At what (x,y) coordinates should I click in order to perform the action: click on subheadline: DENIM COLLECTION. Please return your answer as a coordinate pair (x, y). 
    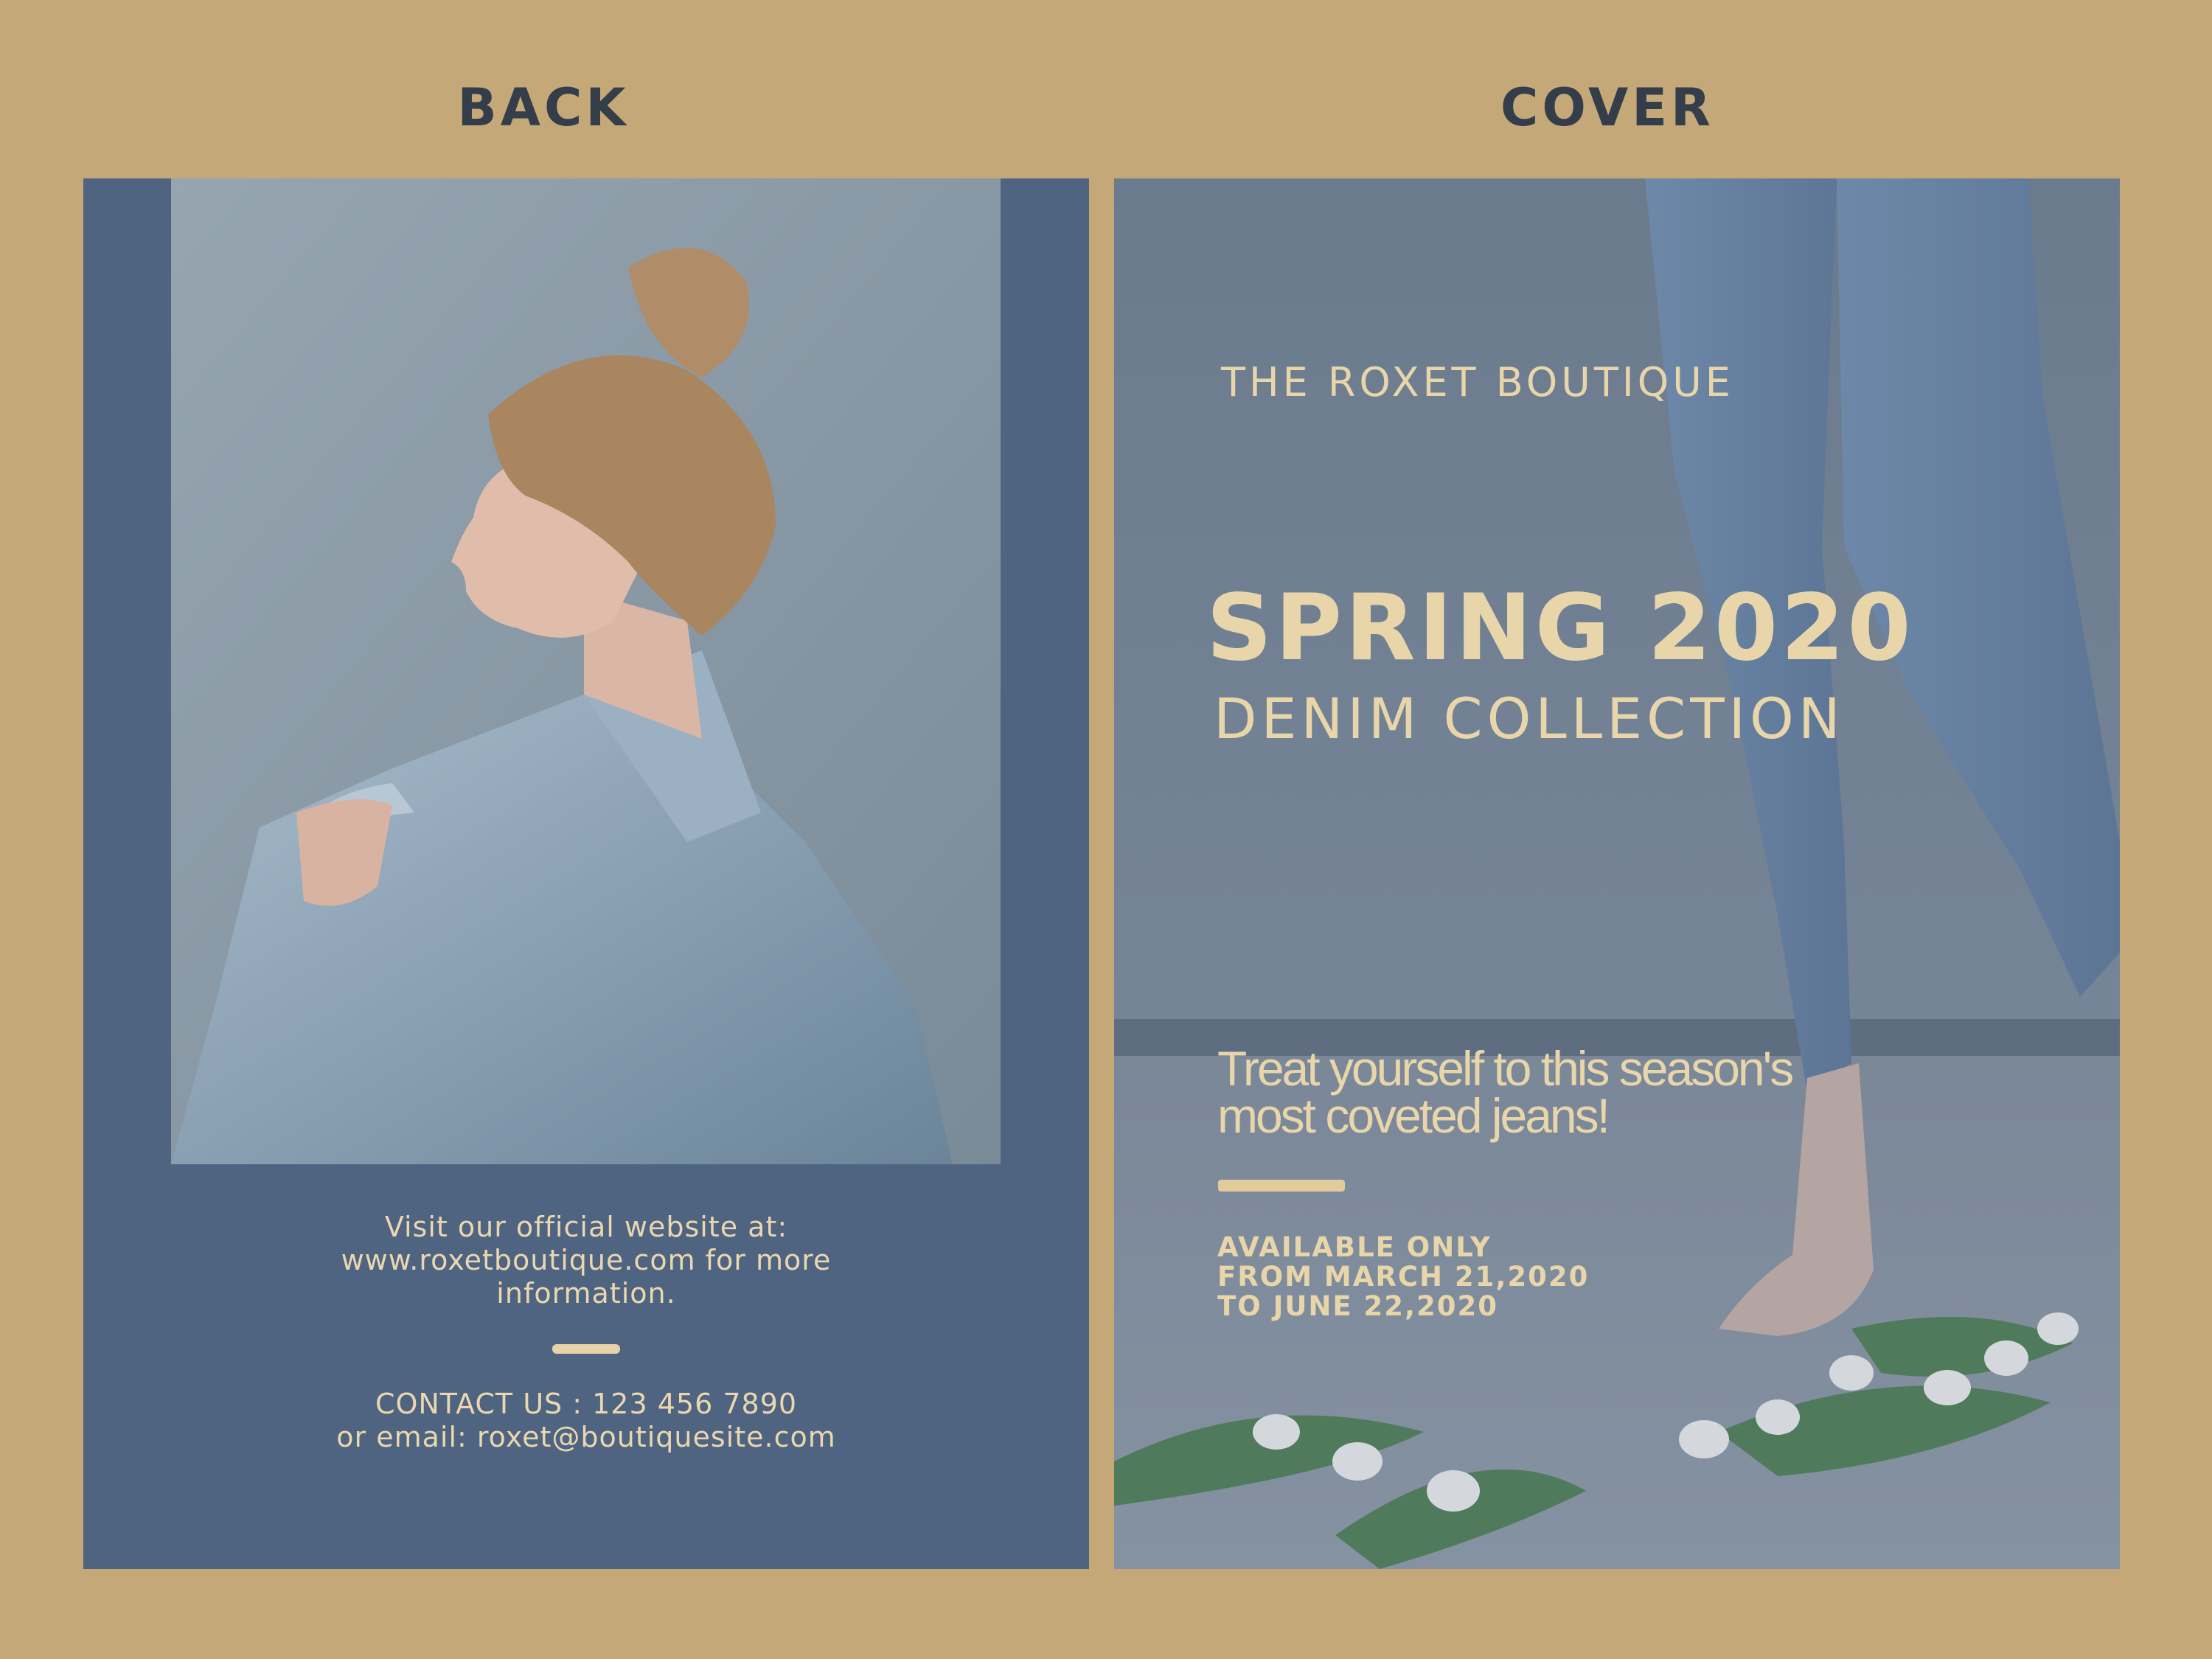
    Looking at the image, I should click on (1529, 718).